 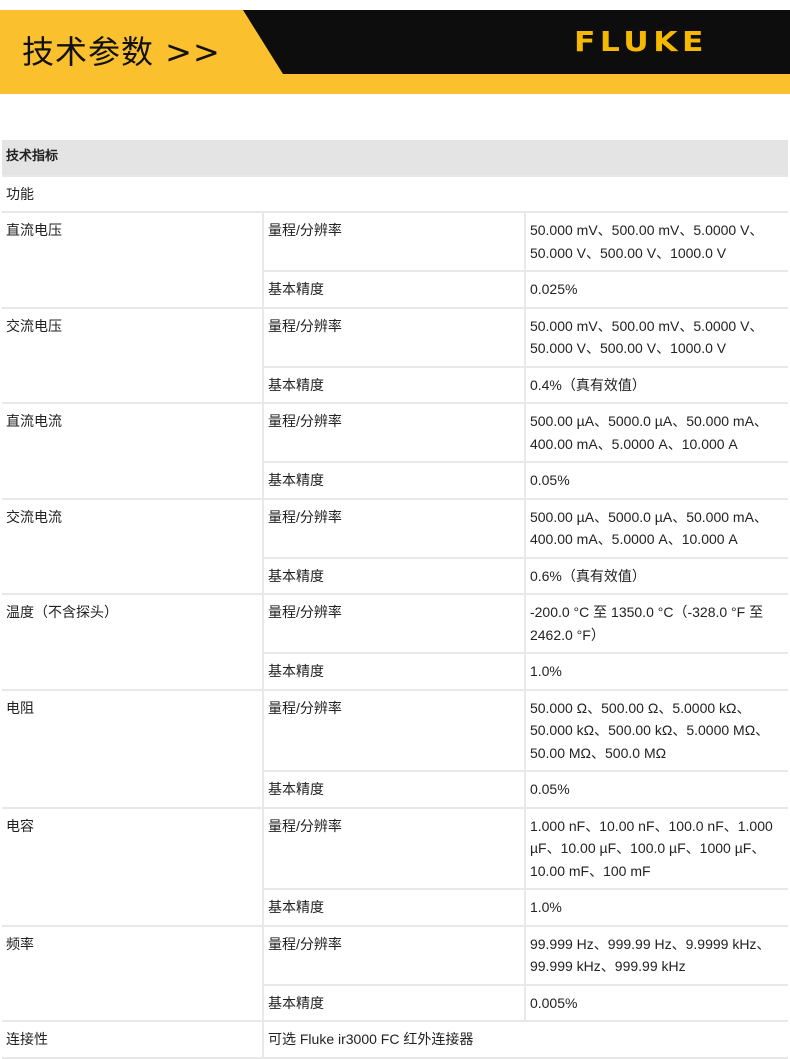 I want to click on function-name: 电容, so click(x=133, y=867).